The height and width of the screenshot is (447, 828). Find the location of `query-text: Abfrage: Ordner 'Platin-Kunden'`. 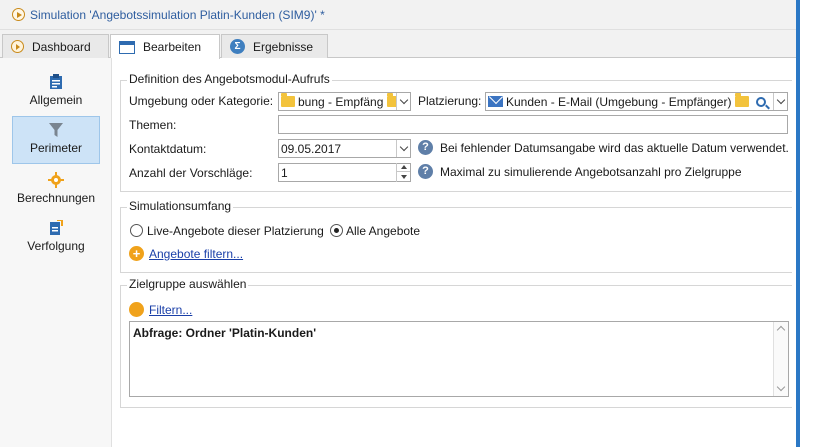

query-text: Abfrage: Ordner 'Platin-Kunden' is located at coordinates (225, 333).